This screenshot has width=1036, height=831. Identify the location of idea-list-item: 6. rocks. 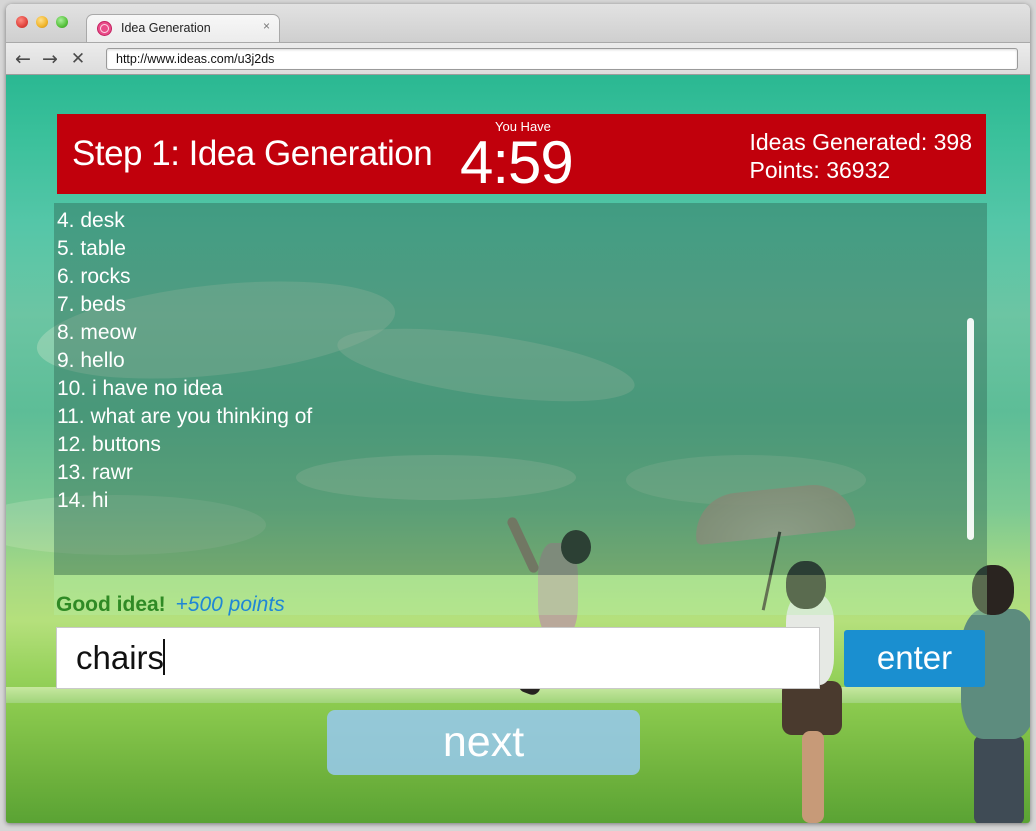
(94, 276).